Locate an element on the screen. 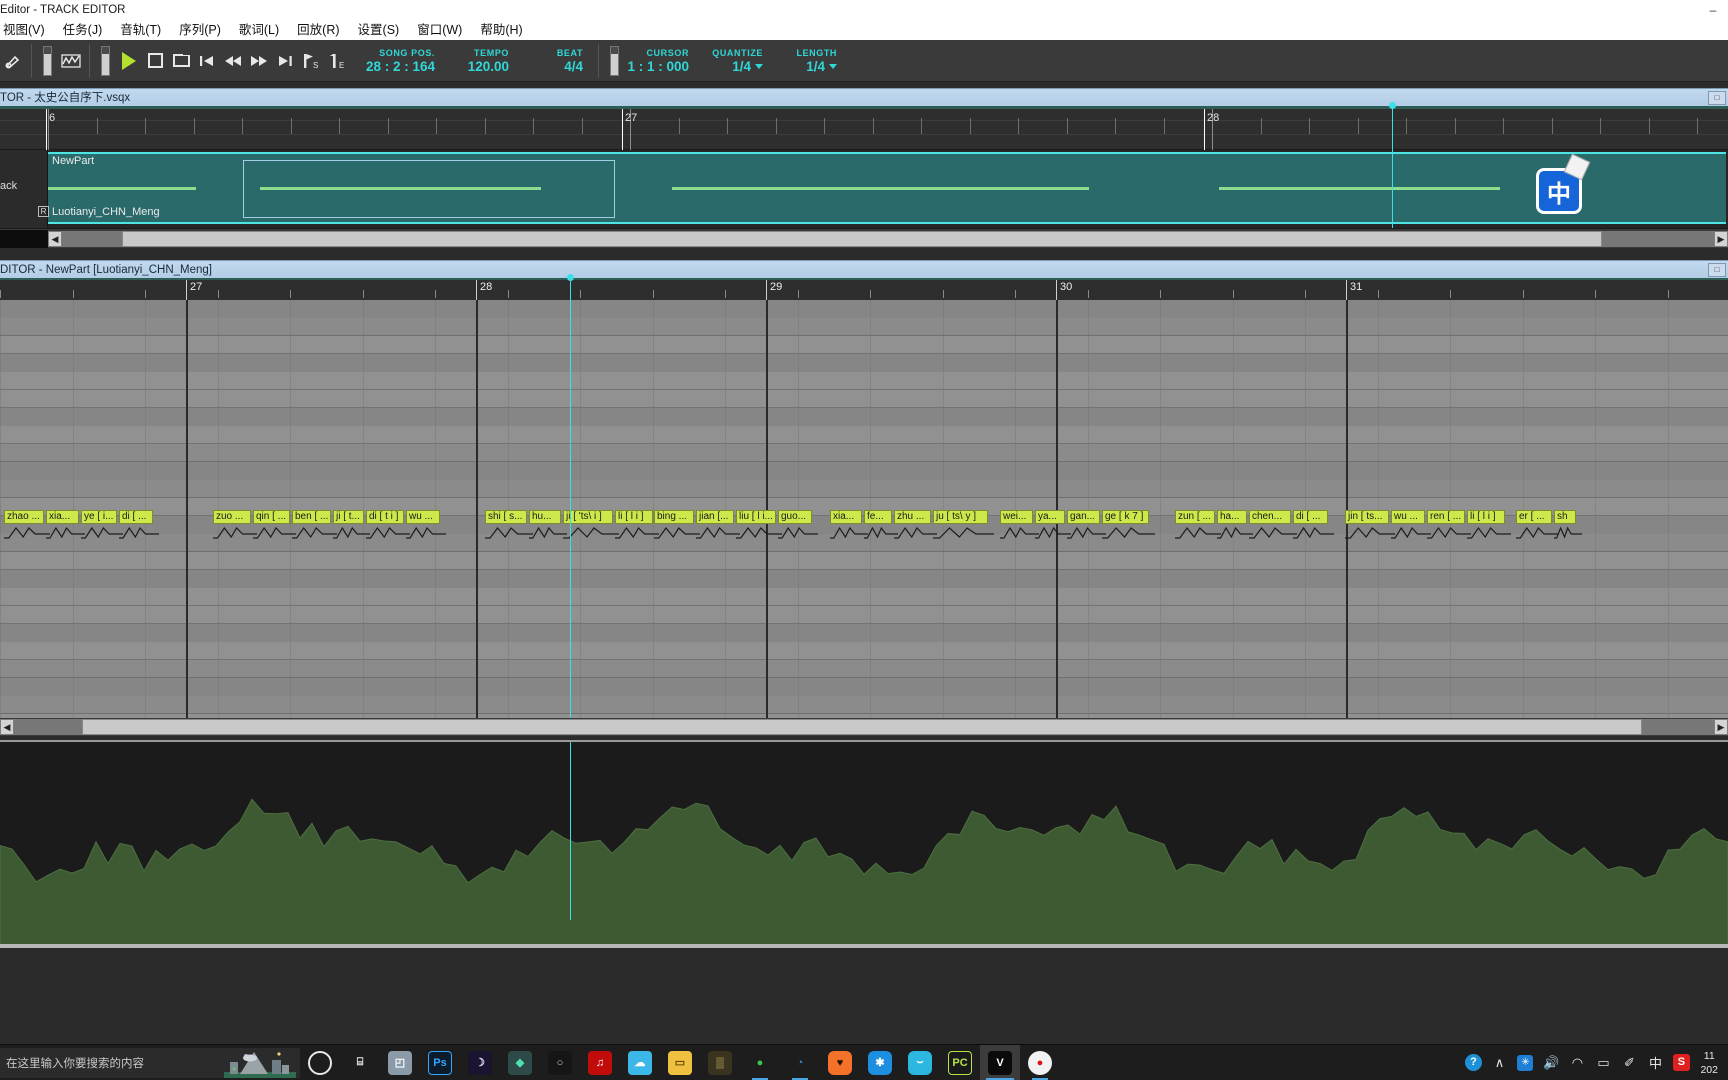 This screenshot has height=1080, width=1728. track-part-newpart: NewPart R Luotianyi_CHN_Meng is located at coordinates (882, 188).